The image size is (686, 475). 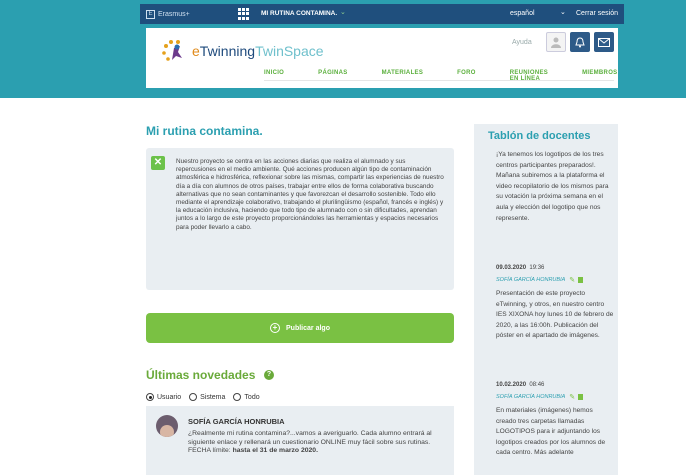 I want to click on user-avatar-button, so click(x=556, y=42).